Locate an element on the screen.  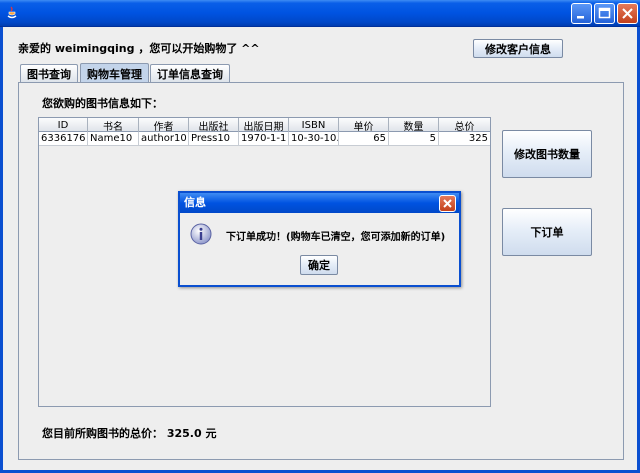
column-header-isbn: ISBN is located at coordinates (314, 125).